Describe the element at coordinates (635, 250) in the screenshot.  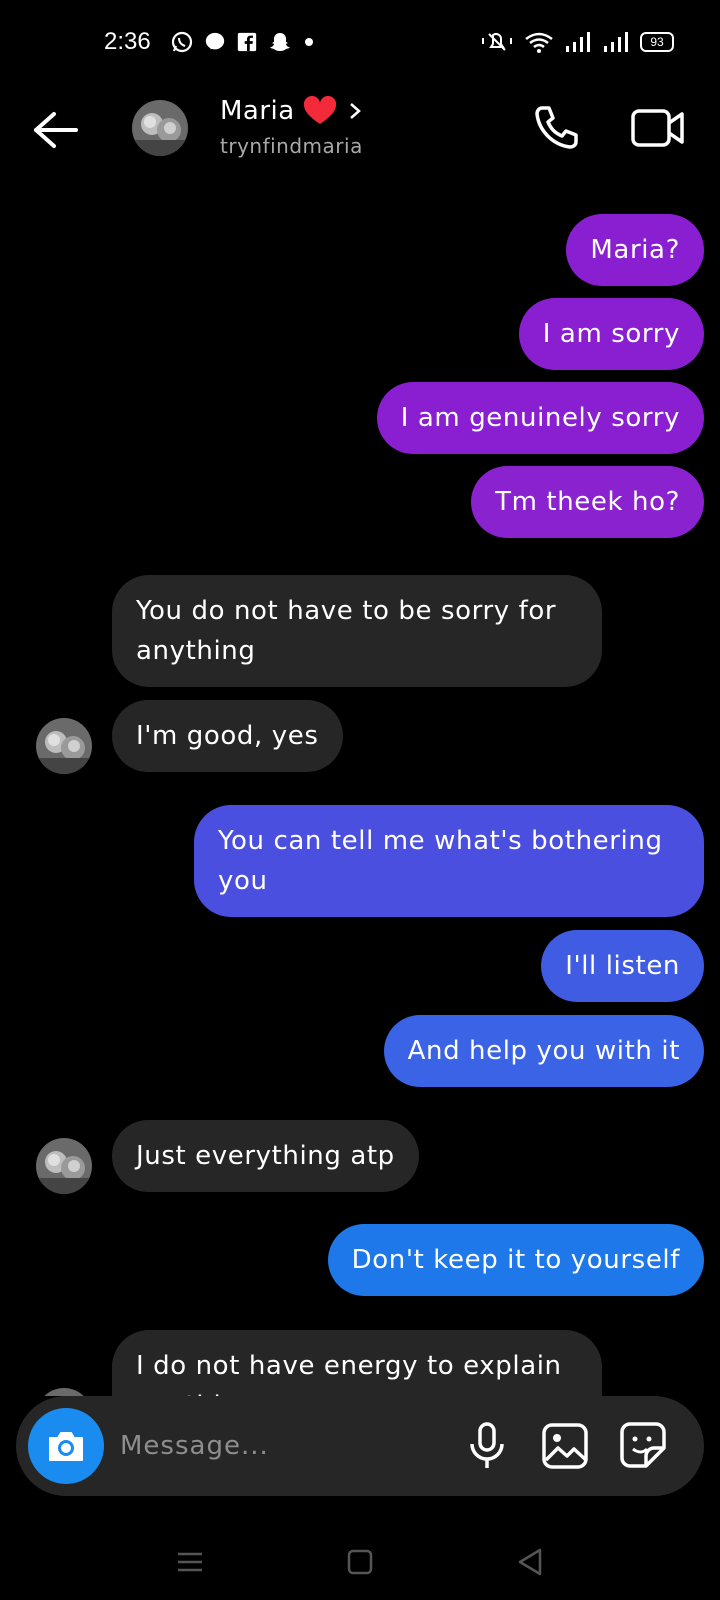
I see `outgoing-message: Maria?` at that location.